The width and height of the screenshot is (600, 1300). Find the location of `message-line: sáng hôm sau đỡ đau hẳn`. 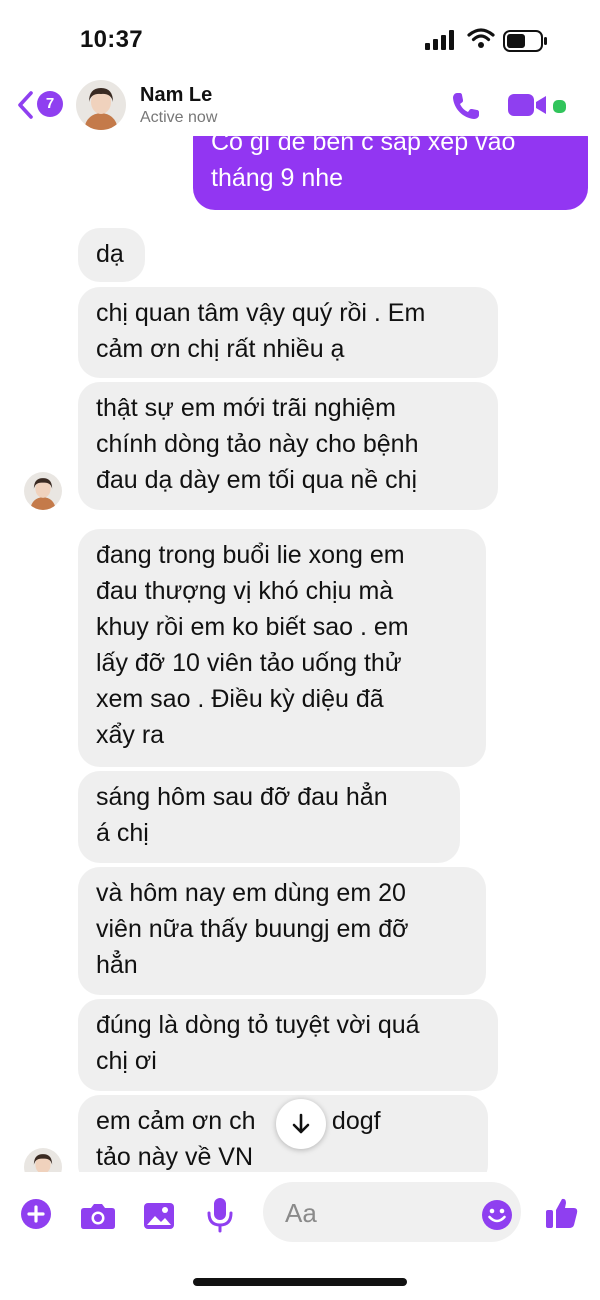

message-line: sáng hôm sau đỡ đau hẳn is located at coordinates (242, 797).